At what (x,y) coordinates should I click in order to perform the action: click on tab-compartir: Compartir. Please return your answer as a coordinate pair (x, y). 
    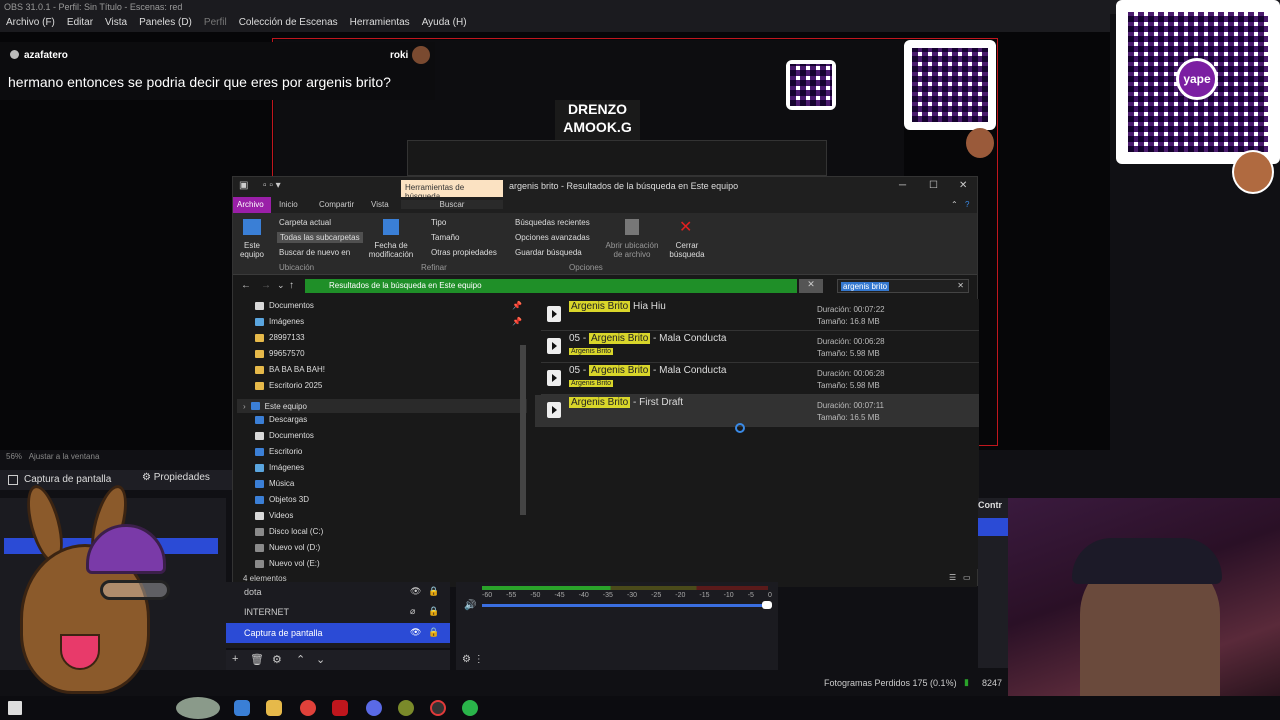
    Looking at the image, I should click on (336, 204).